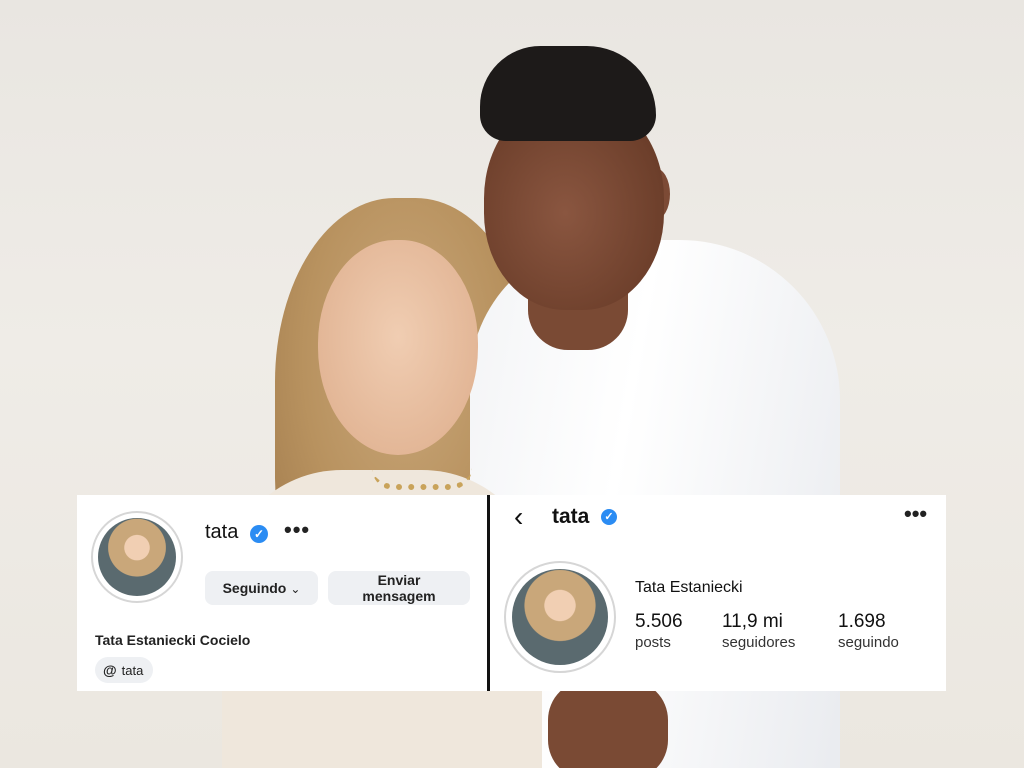 The width and height of the screenshot is (1024, 768). Describe the element at coordinates (689, 587) in the screenshot. I see `full-name: Tata Estaniecki` at that location.